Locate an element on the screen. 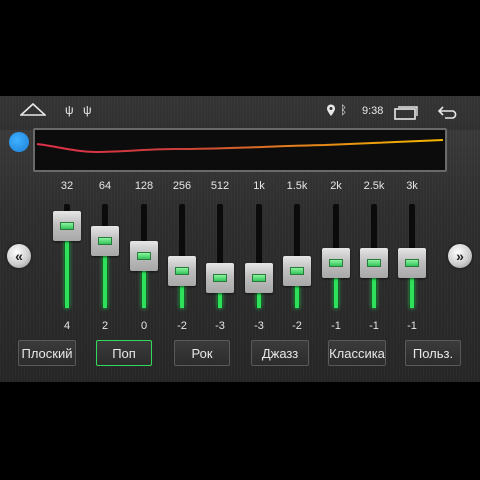  preset-button: Польз. is located at coordinates (433, 353).